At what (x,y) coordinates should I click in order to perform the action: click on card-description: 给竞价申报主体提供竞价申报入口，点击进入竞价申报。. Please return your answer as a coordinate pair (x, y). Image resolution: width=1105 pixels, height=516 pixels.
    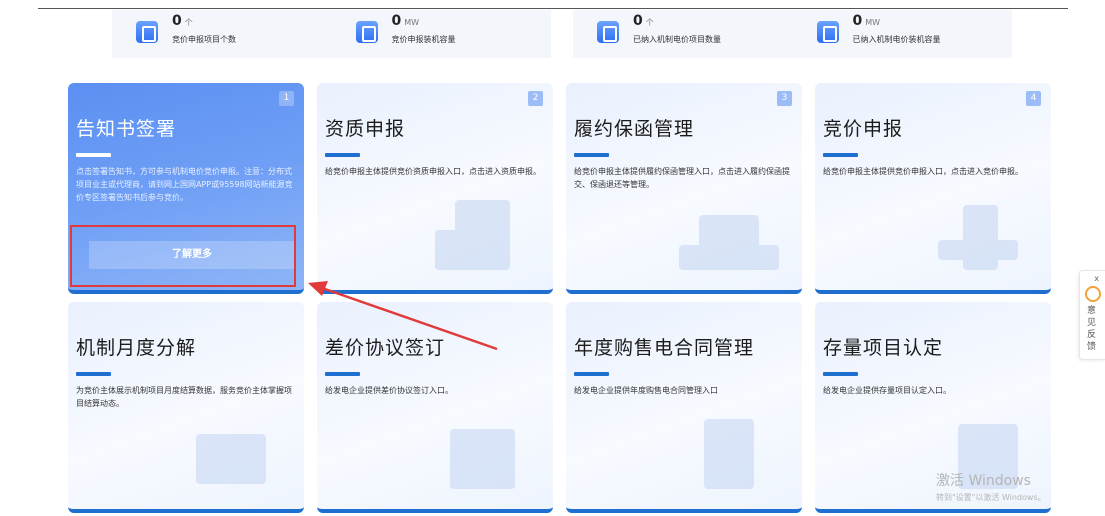
    Looking at the image, I should click on (923, 171).